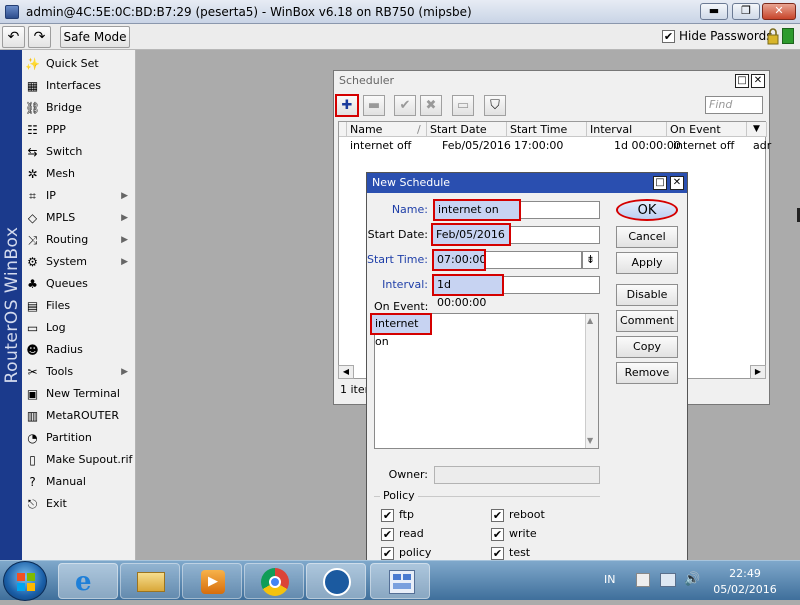 This screenshot has width=800, height=605. Describe the element at coordinates (431, 105) in the screenshot. I see `disable-button: ✖` at that location.